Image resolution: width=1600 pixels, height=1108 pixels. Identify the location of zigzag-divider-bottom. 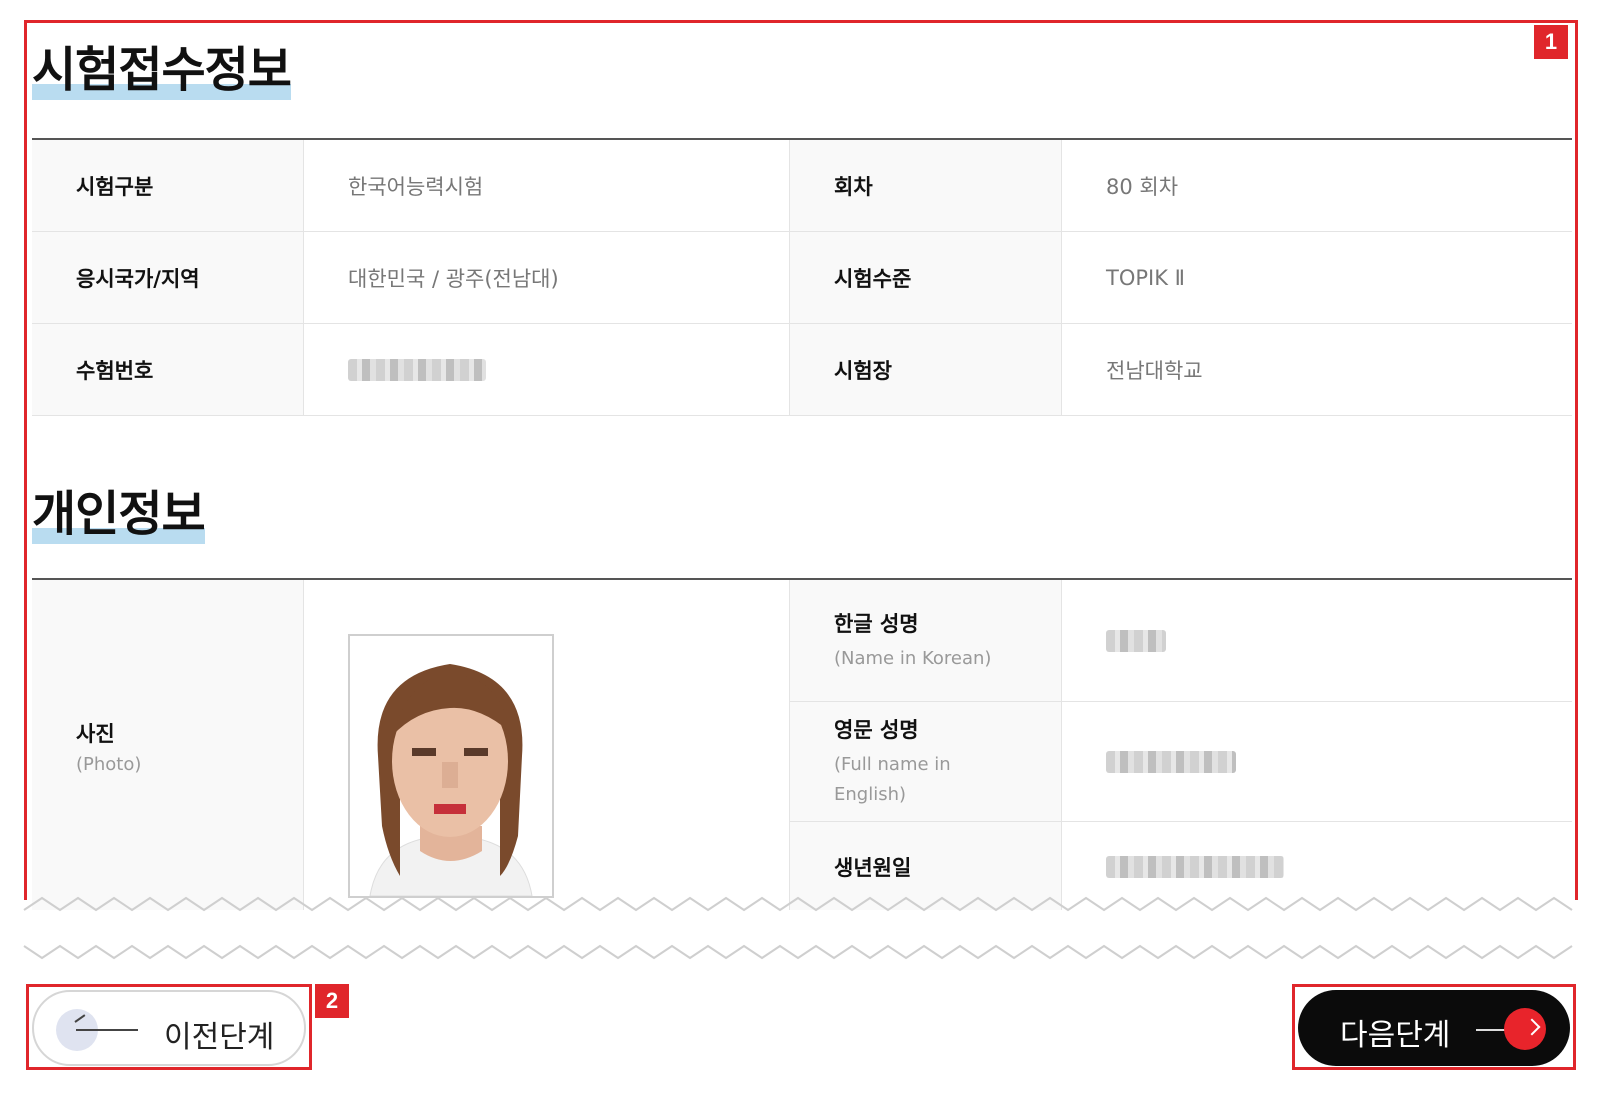
(798, 952).